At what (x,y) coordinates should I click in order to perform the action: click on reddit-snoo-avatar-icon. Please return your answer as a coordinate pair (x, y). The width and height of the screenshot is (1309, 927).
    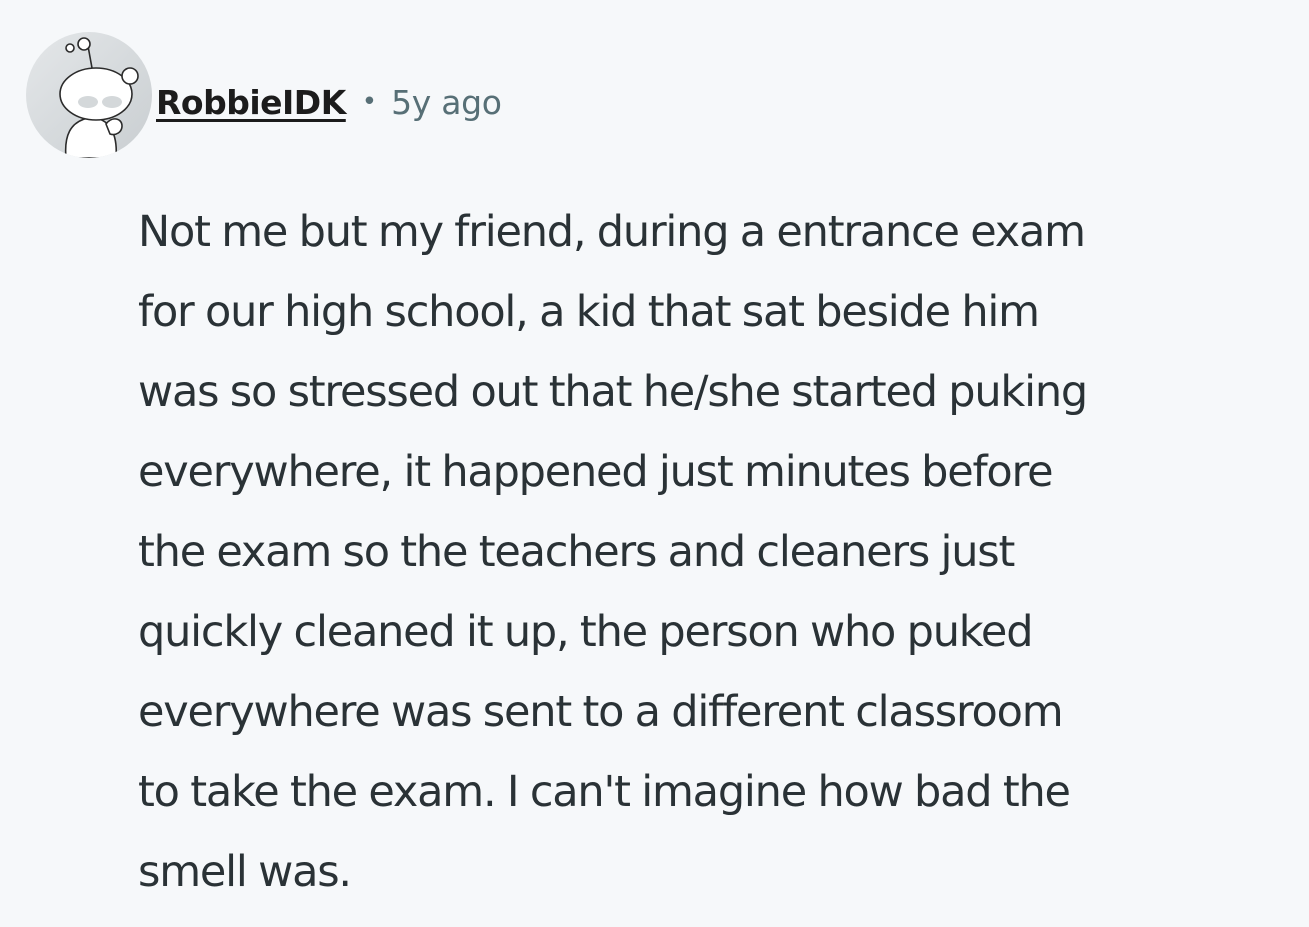
    Looking at the image, I should click on (89, 95).